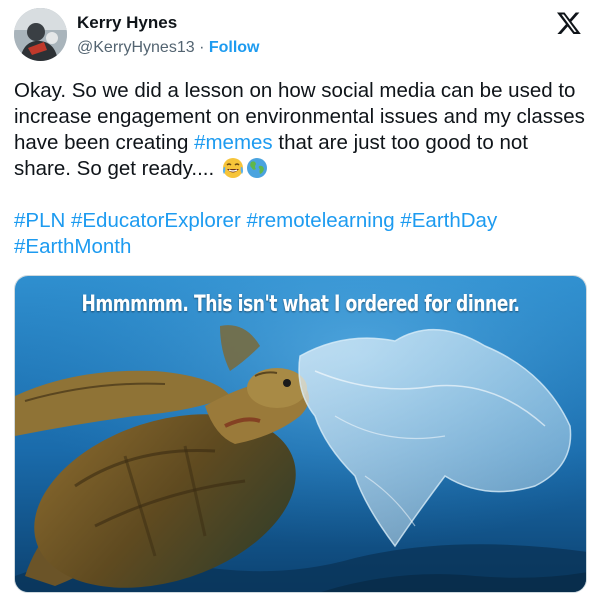 The width and height of the screenshot is (600, 601). Describe the element at coordinates (156, 220) in the screenshot. I see `hashtag-link: #EducatorExplorer` at that location.